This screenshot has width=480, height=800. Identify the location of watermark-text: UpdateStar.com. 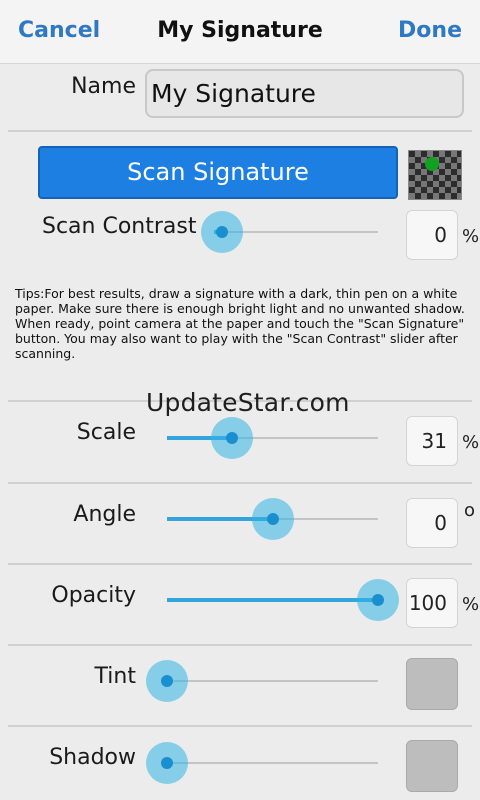
(248, 402).